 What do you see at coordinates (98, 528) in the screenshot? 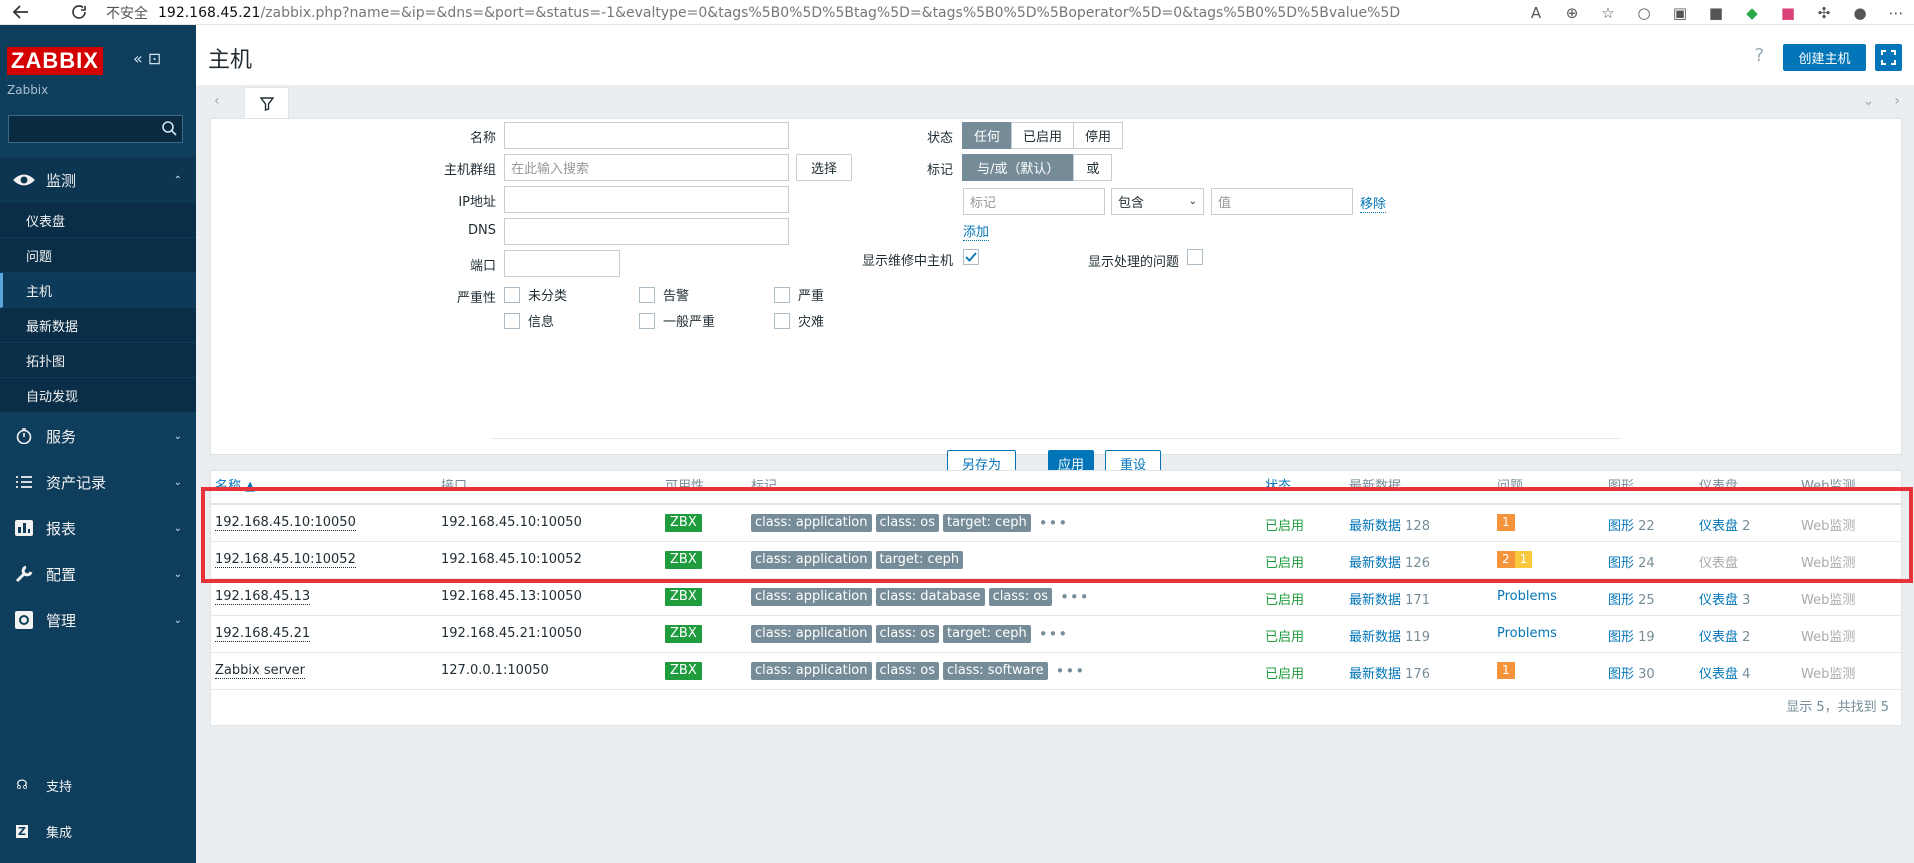
I see `menu-reports: 报表 ⌄` at bounding box center [98, 528].